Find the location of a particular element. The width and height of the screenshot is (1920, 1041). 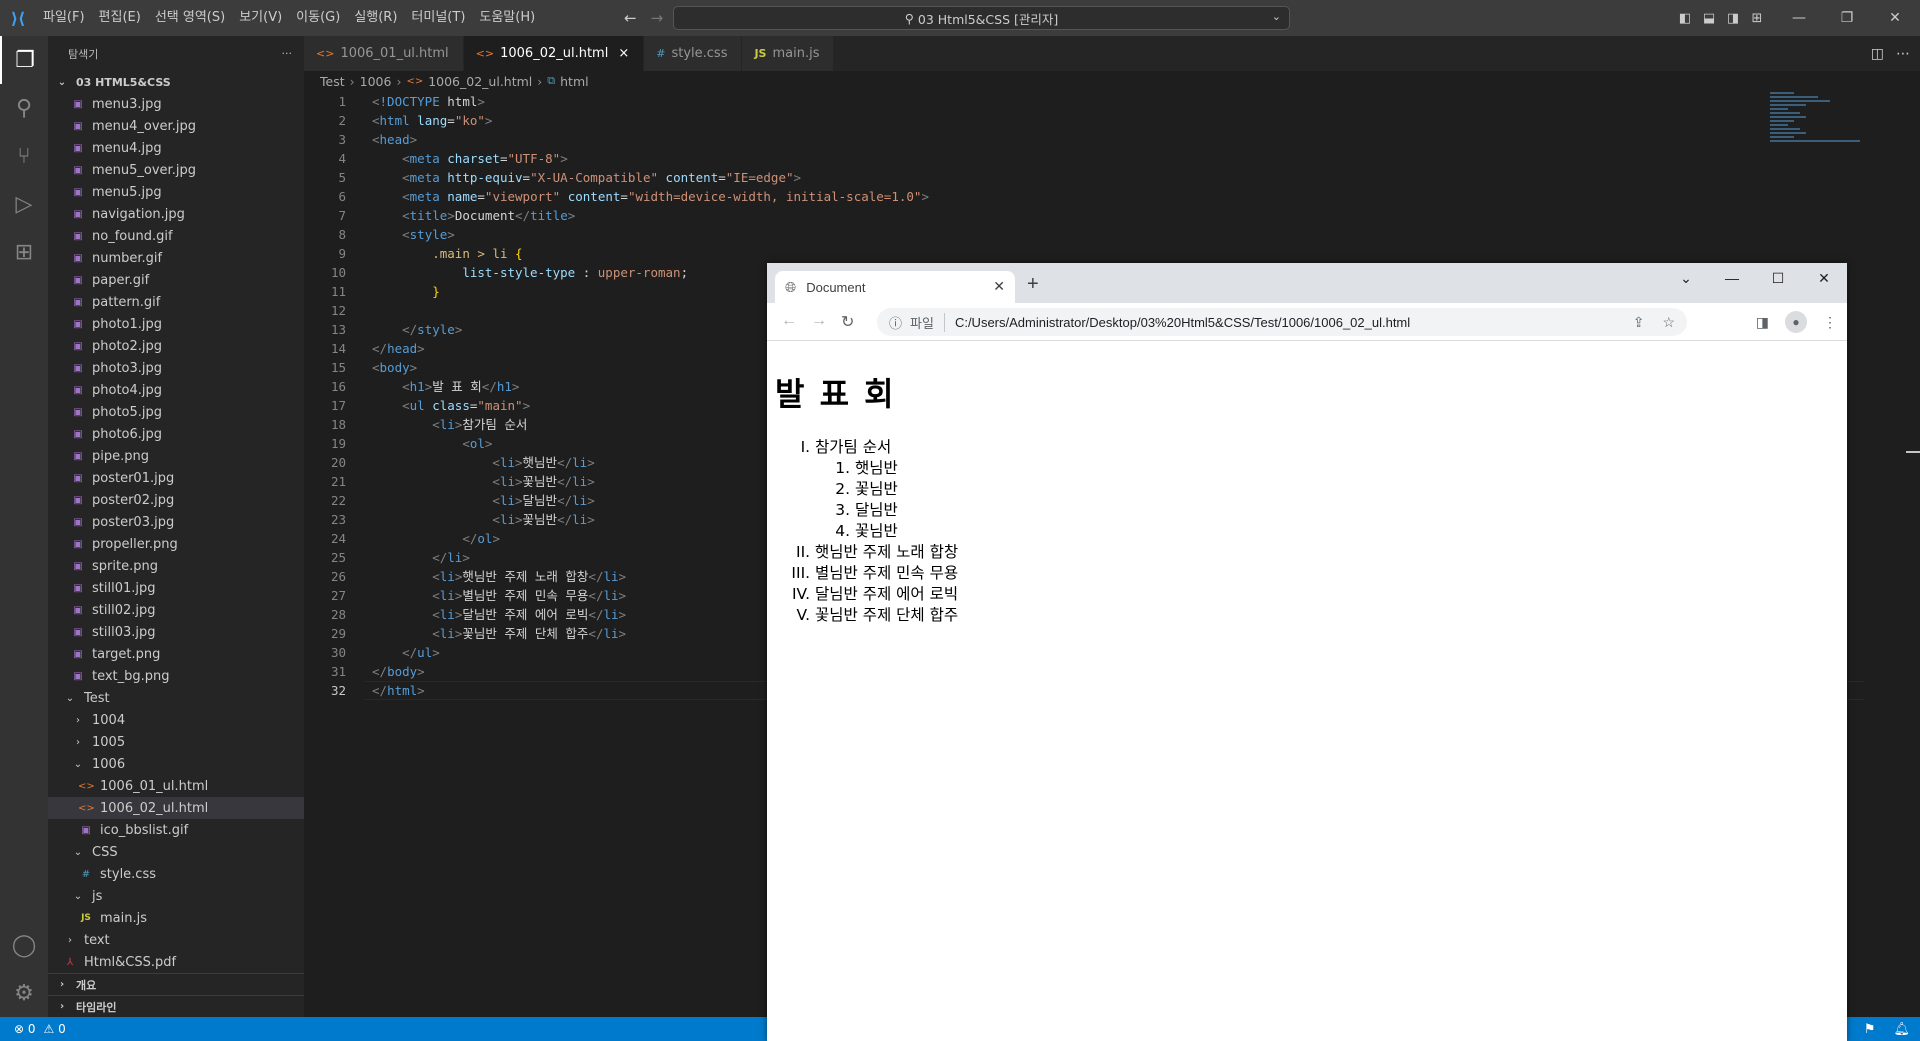

tree-file-1006-01: <> 1006_01_ul.html is located at coordinates (176, 786).